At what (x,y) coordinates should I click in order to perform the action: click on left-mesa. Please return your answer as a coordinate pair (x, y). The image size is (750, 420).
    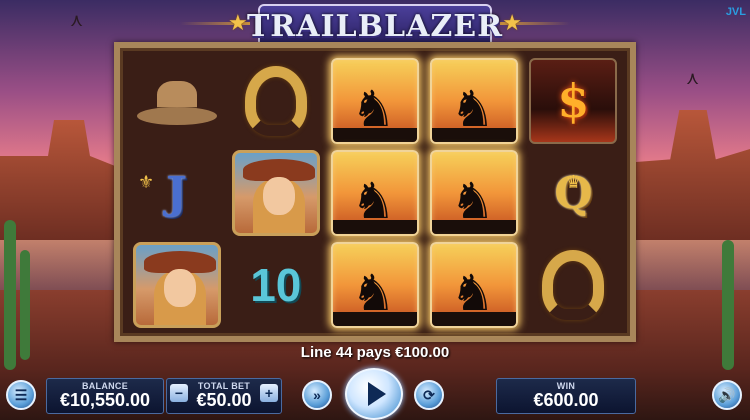
    Looking at the image, I should click on (60, 180).